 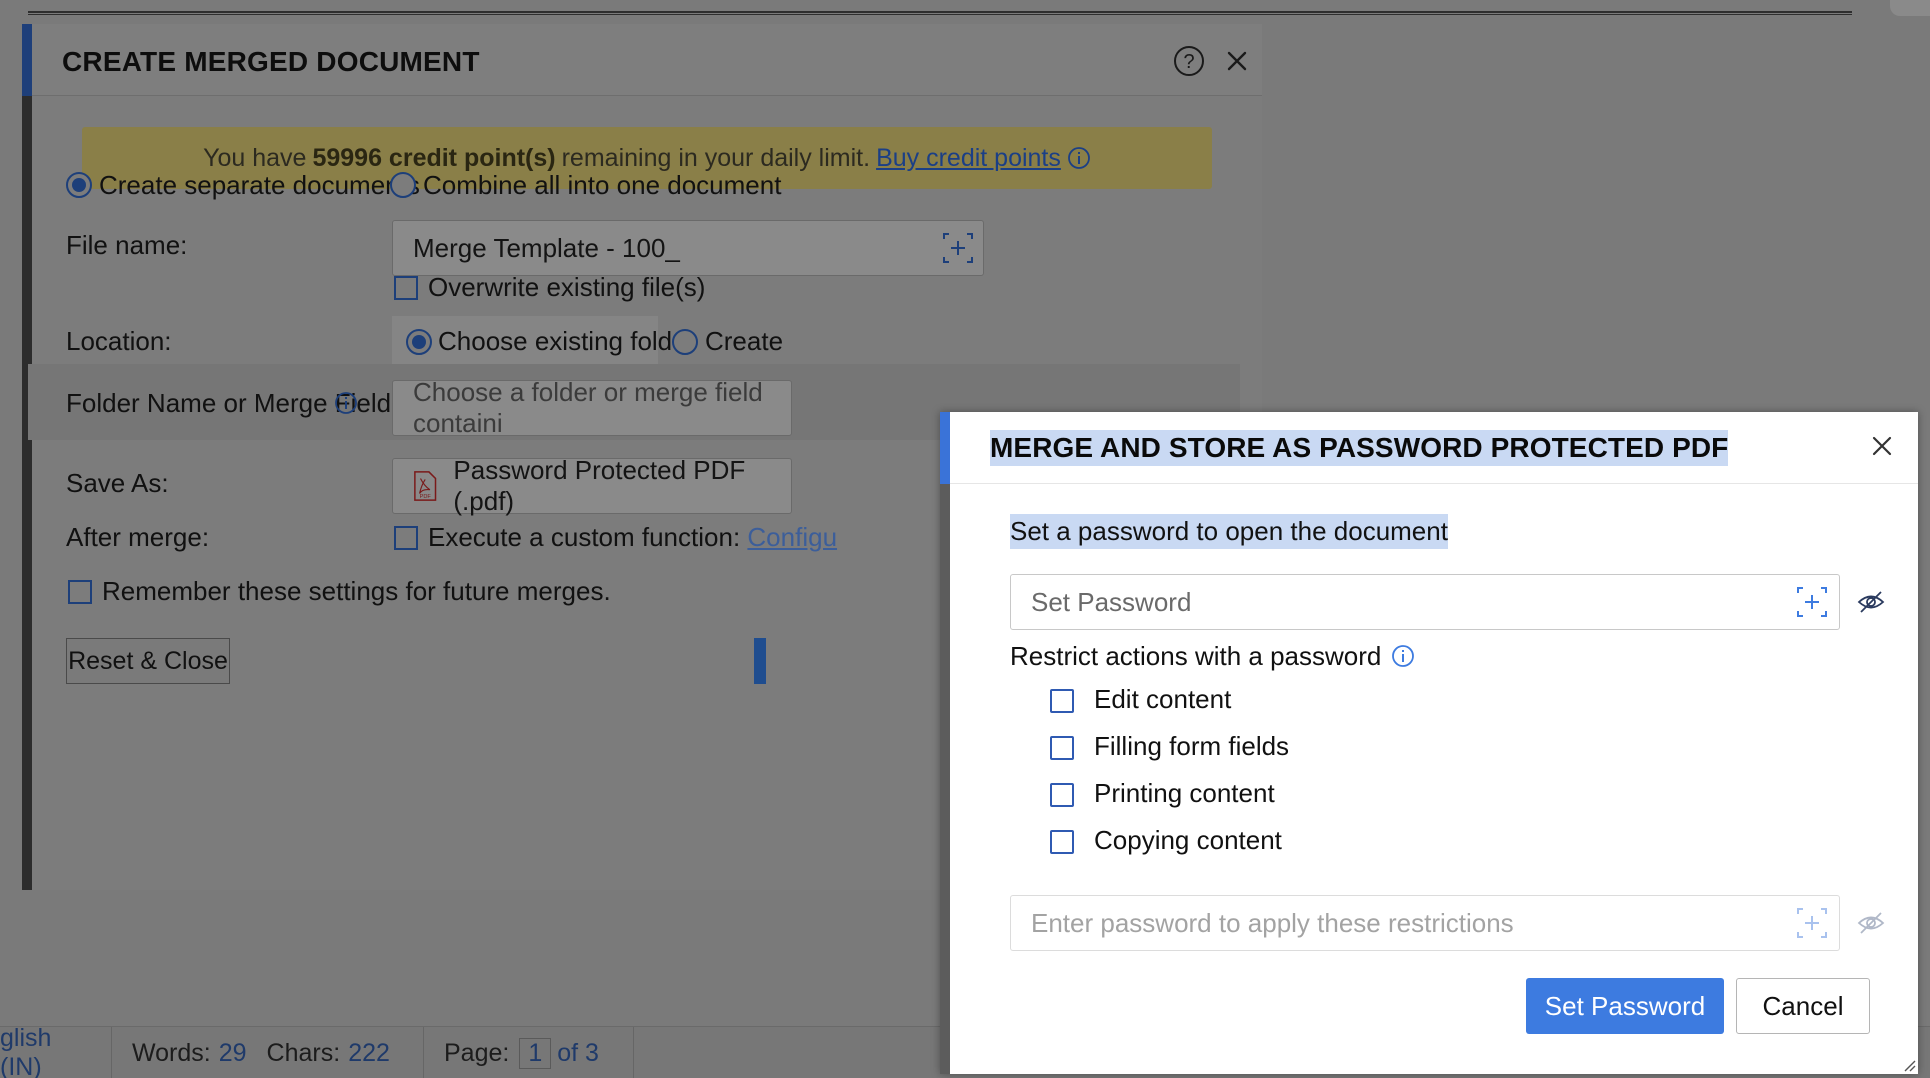 I want to click on dialog-header: CREATE MERGED DOCUMENT ?, so click(x=647, y=60).